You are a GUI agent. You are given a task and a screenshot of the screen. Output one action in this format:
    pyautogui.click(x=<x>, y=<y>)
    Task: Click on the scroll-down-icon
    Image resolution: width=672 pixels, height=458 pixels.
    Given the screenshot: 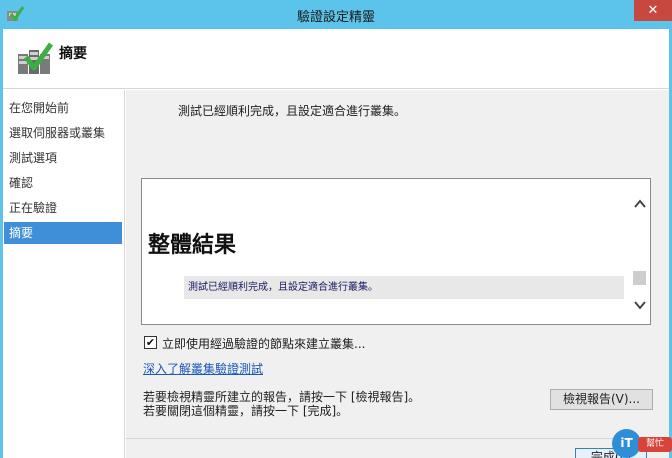 What is the action you would take?
    pyautogui.click(x=640, y=305)
    